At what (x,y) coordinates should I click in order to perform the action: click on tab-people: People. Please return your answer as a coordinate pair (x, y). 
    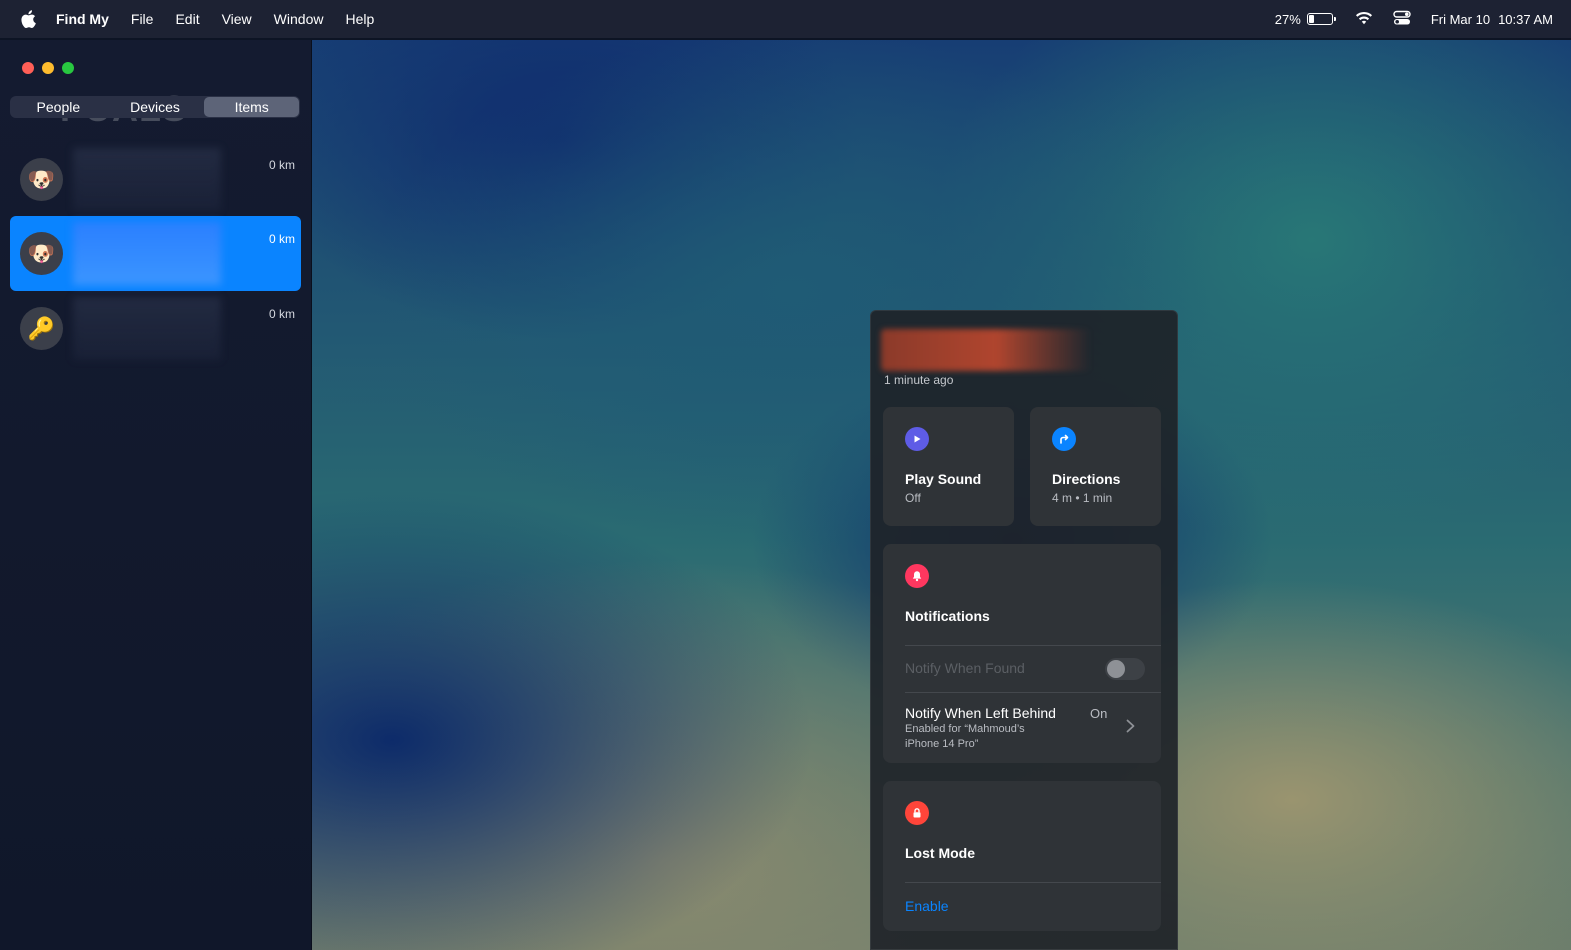
    Looking at the image, I should click on (58, 107).